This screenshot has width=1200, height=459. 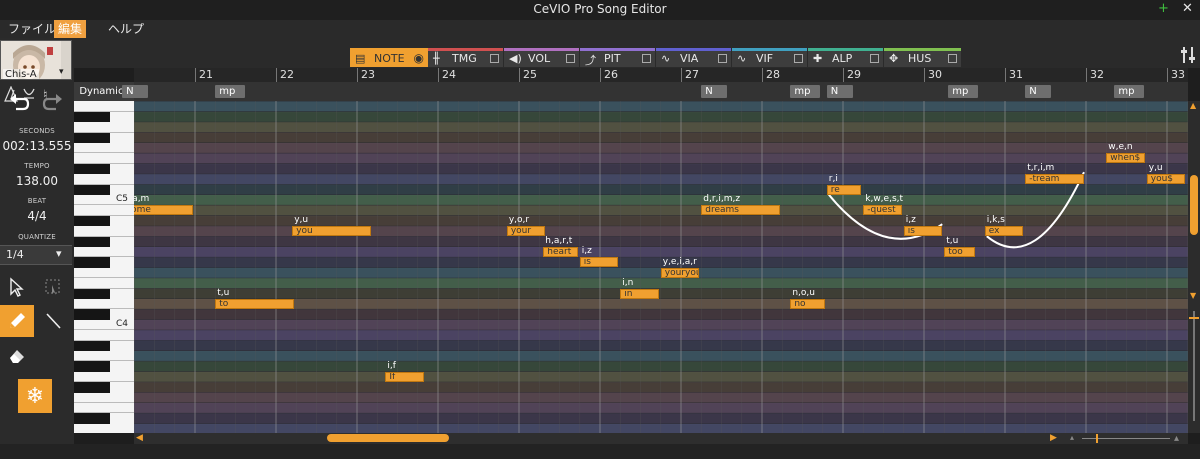 What do you see at coordinates (560, 252) in the screenshot?
I see `note: heart` at bounding box center [560, 252].